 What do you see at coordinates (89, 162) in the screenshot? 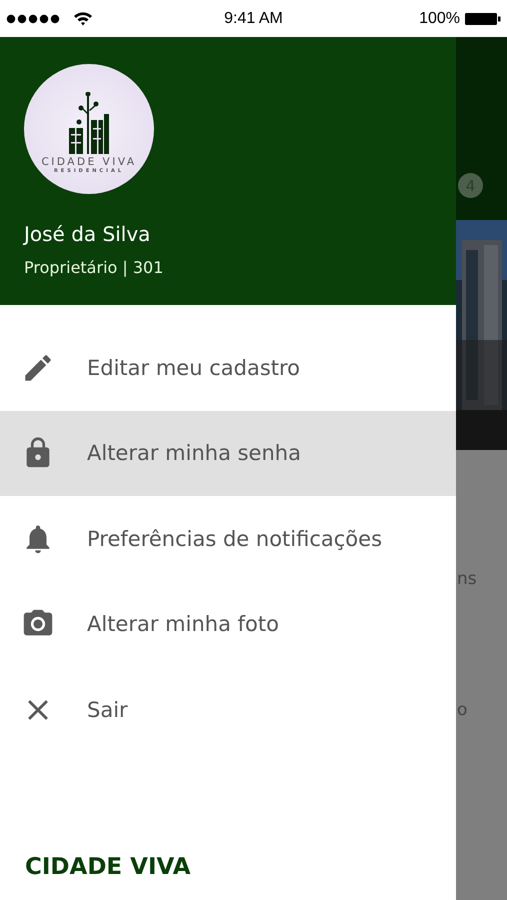
I see `logo-title: CIDADE VIVA` at bounding box center [89, 162].